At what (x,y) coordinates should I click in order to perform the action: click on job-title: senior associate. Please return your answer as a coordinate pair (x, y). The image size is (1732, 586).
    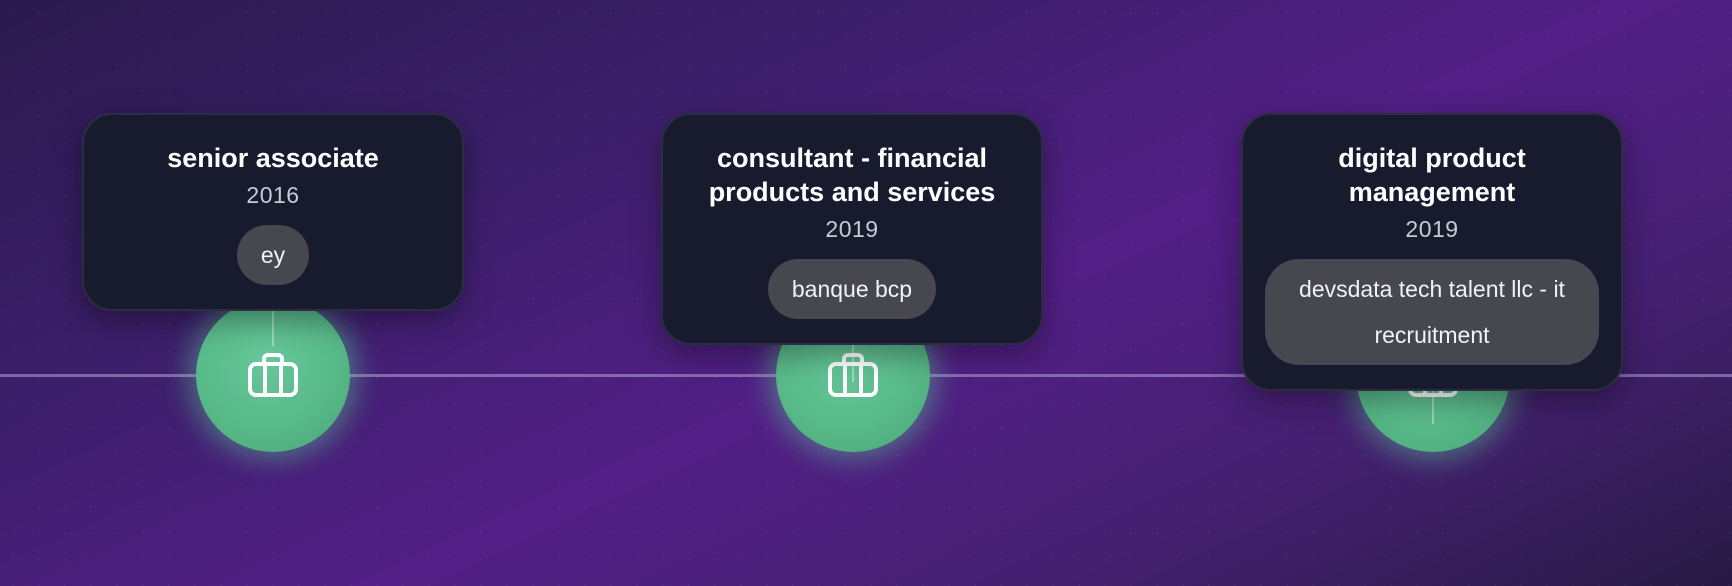
    Looking at the image, I should click on (273, 158).